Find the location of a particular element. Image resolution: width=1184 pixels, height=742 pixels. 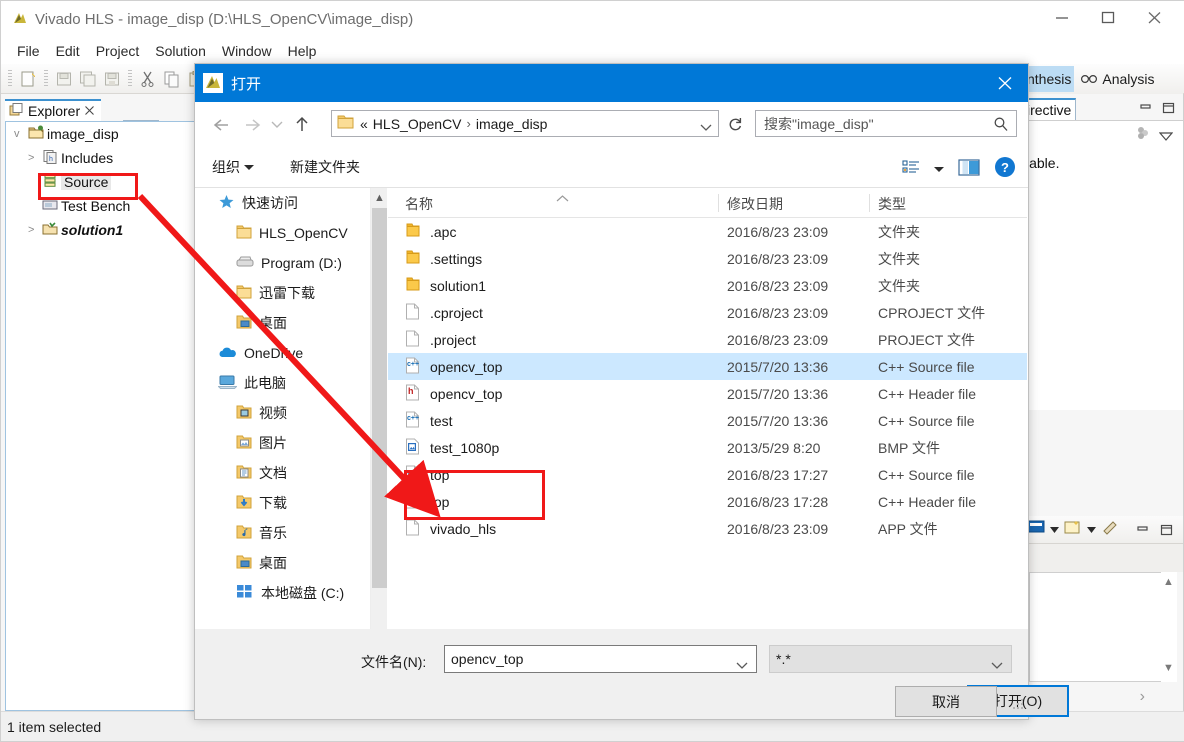

menu-window: Window is located at coordinates (247, 51).